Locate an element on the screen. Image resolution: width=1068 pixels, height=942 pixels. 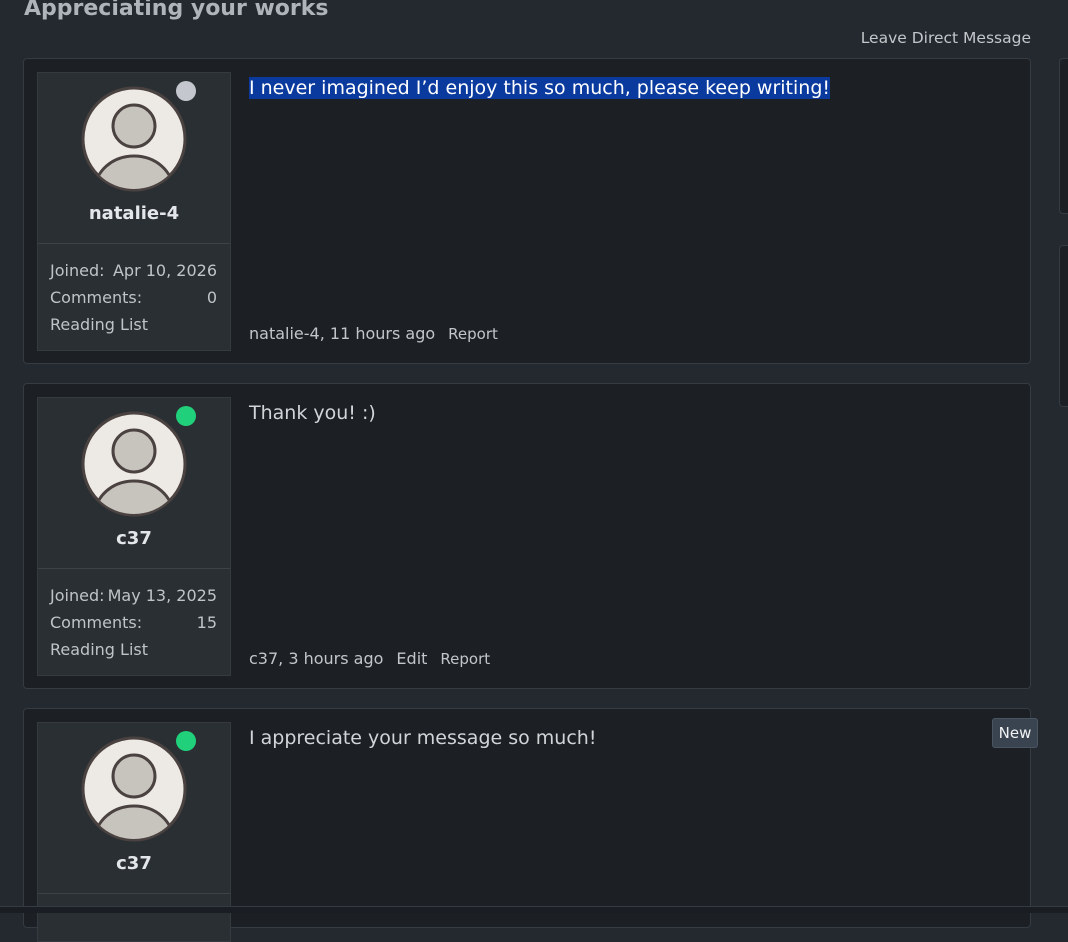
comments-count: 0 is located at coordinates (211, 297).